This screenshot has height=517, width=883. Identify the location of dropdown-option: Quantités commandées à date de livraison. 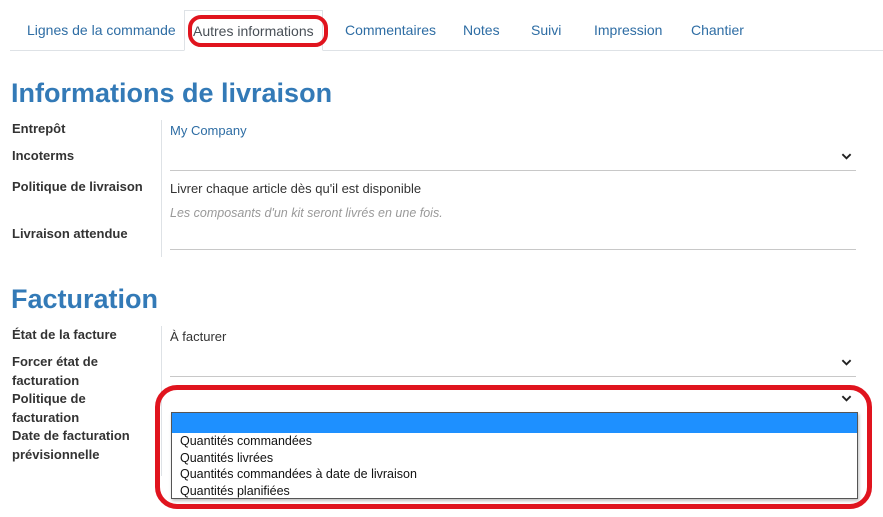
(514, 474).